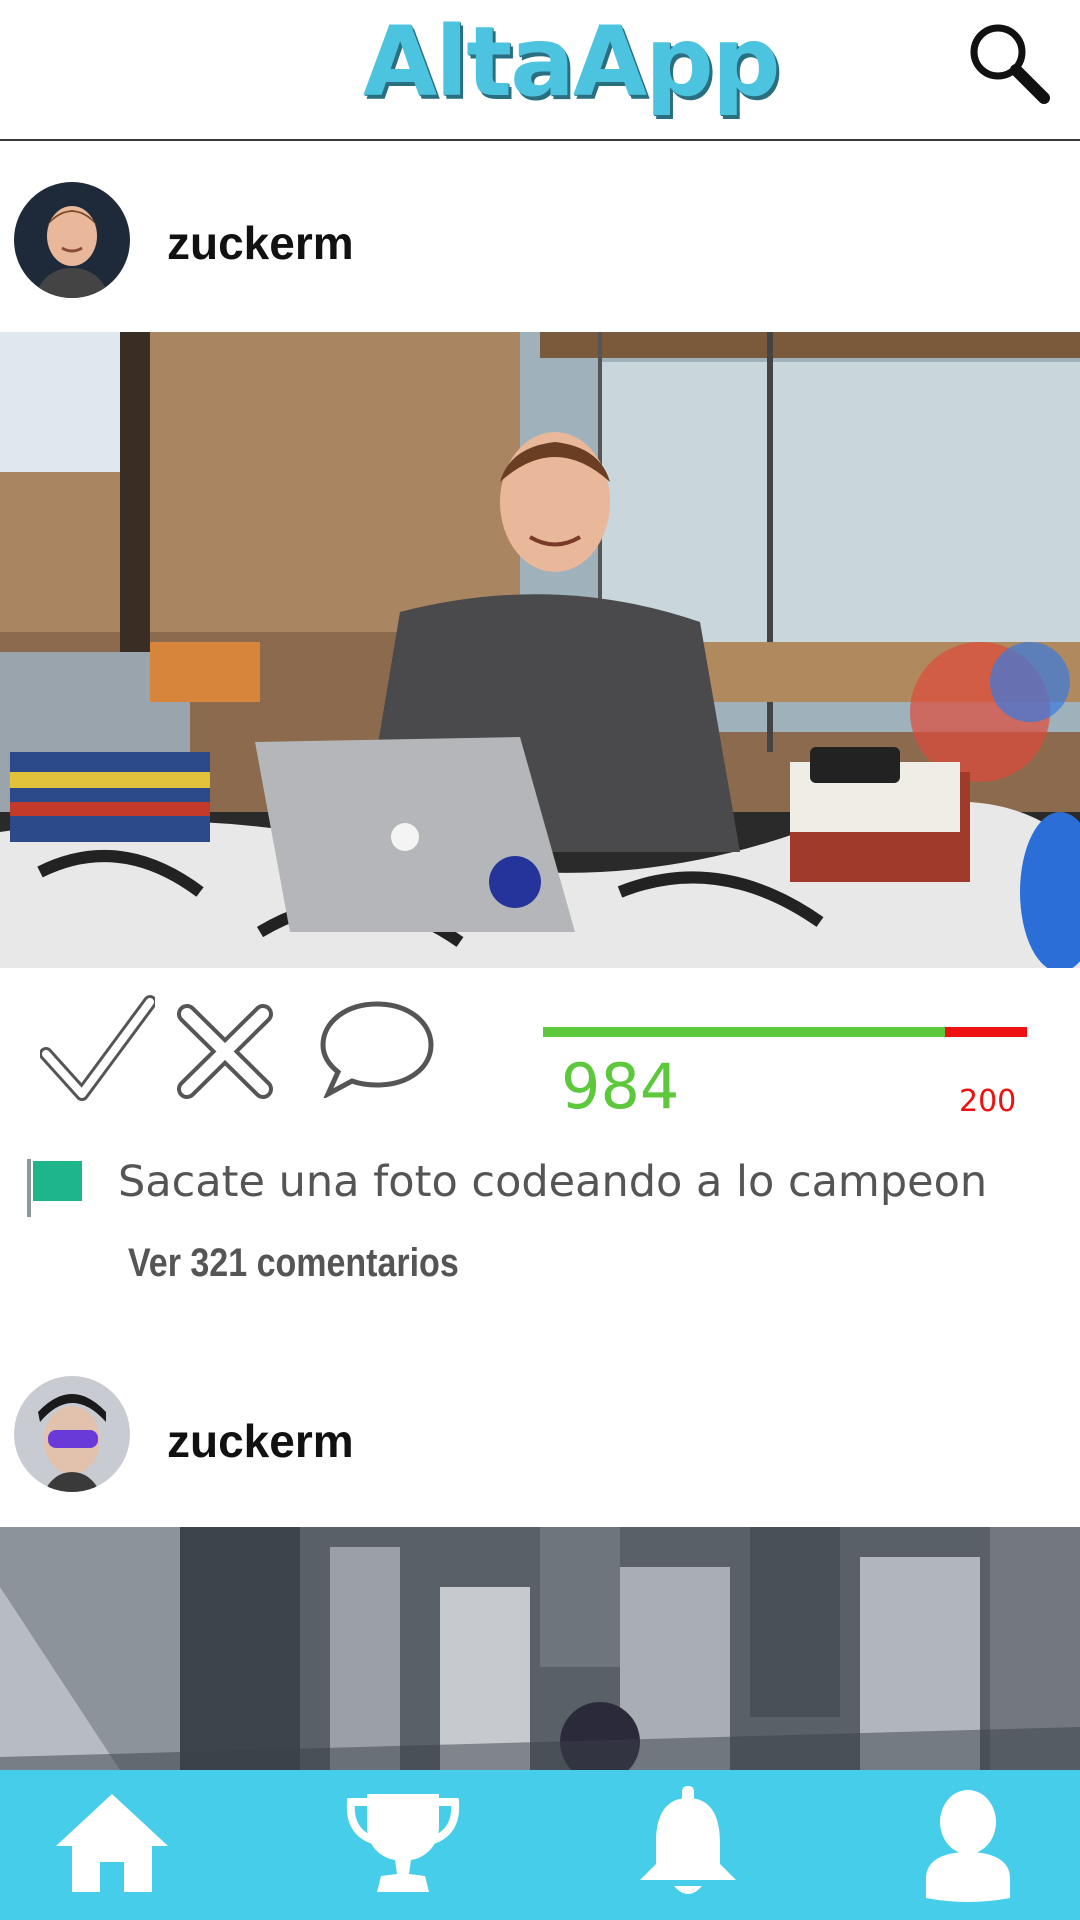  What do you see at coordinates (986, 1032) in the screenshot?
I see `downvote-bar` at bounding box center [986, 1032].